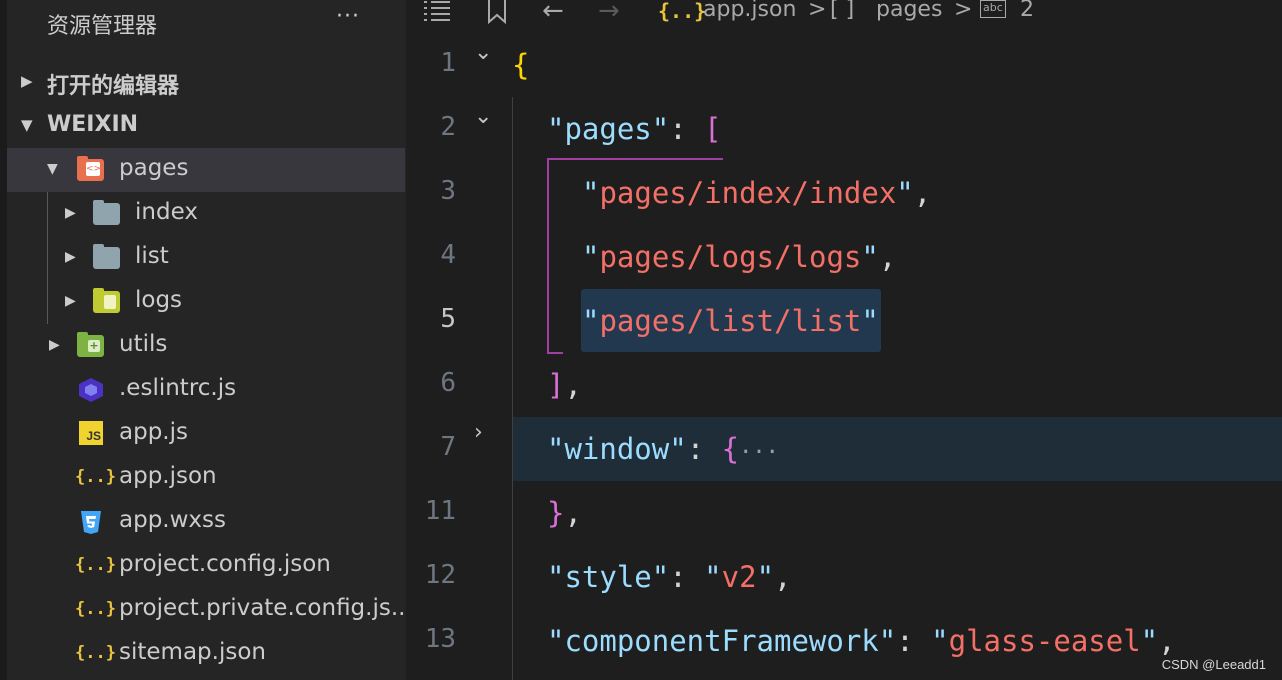 This screenshot has height=680, width=1282. What do you see at coordinates (440, 511) in the screenshot?
I see `line-number: 11` at bounding box center [440, 511].